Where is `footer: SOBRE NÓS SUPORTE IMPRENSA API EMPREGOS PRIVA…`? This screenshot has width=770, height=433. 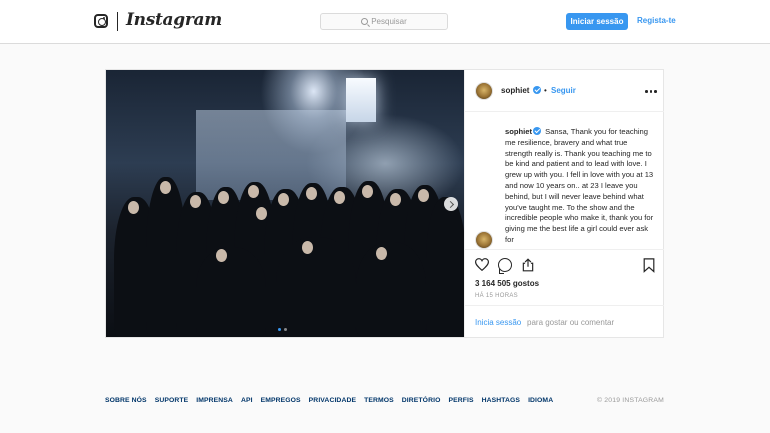
footer: SOBRE NÓS SUPORTE IMPRENSA API EMPREGOS PRIVA… is located at coordinates (384, 403).